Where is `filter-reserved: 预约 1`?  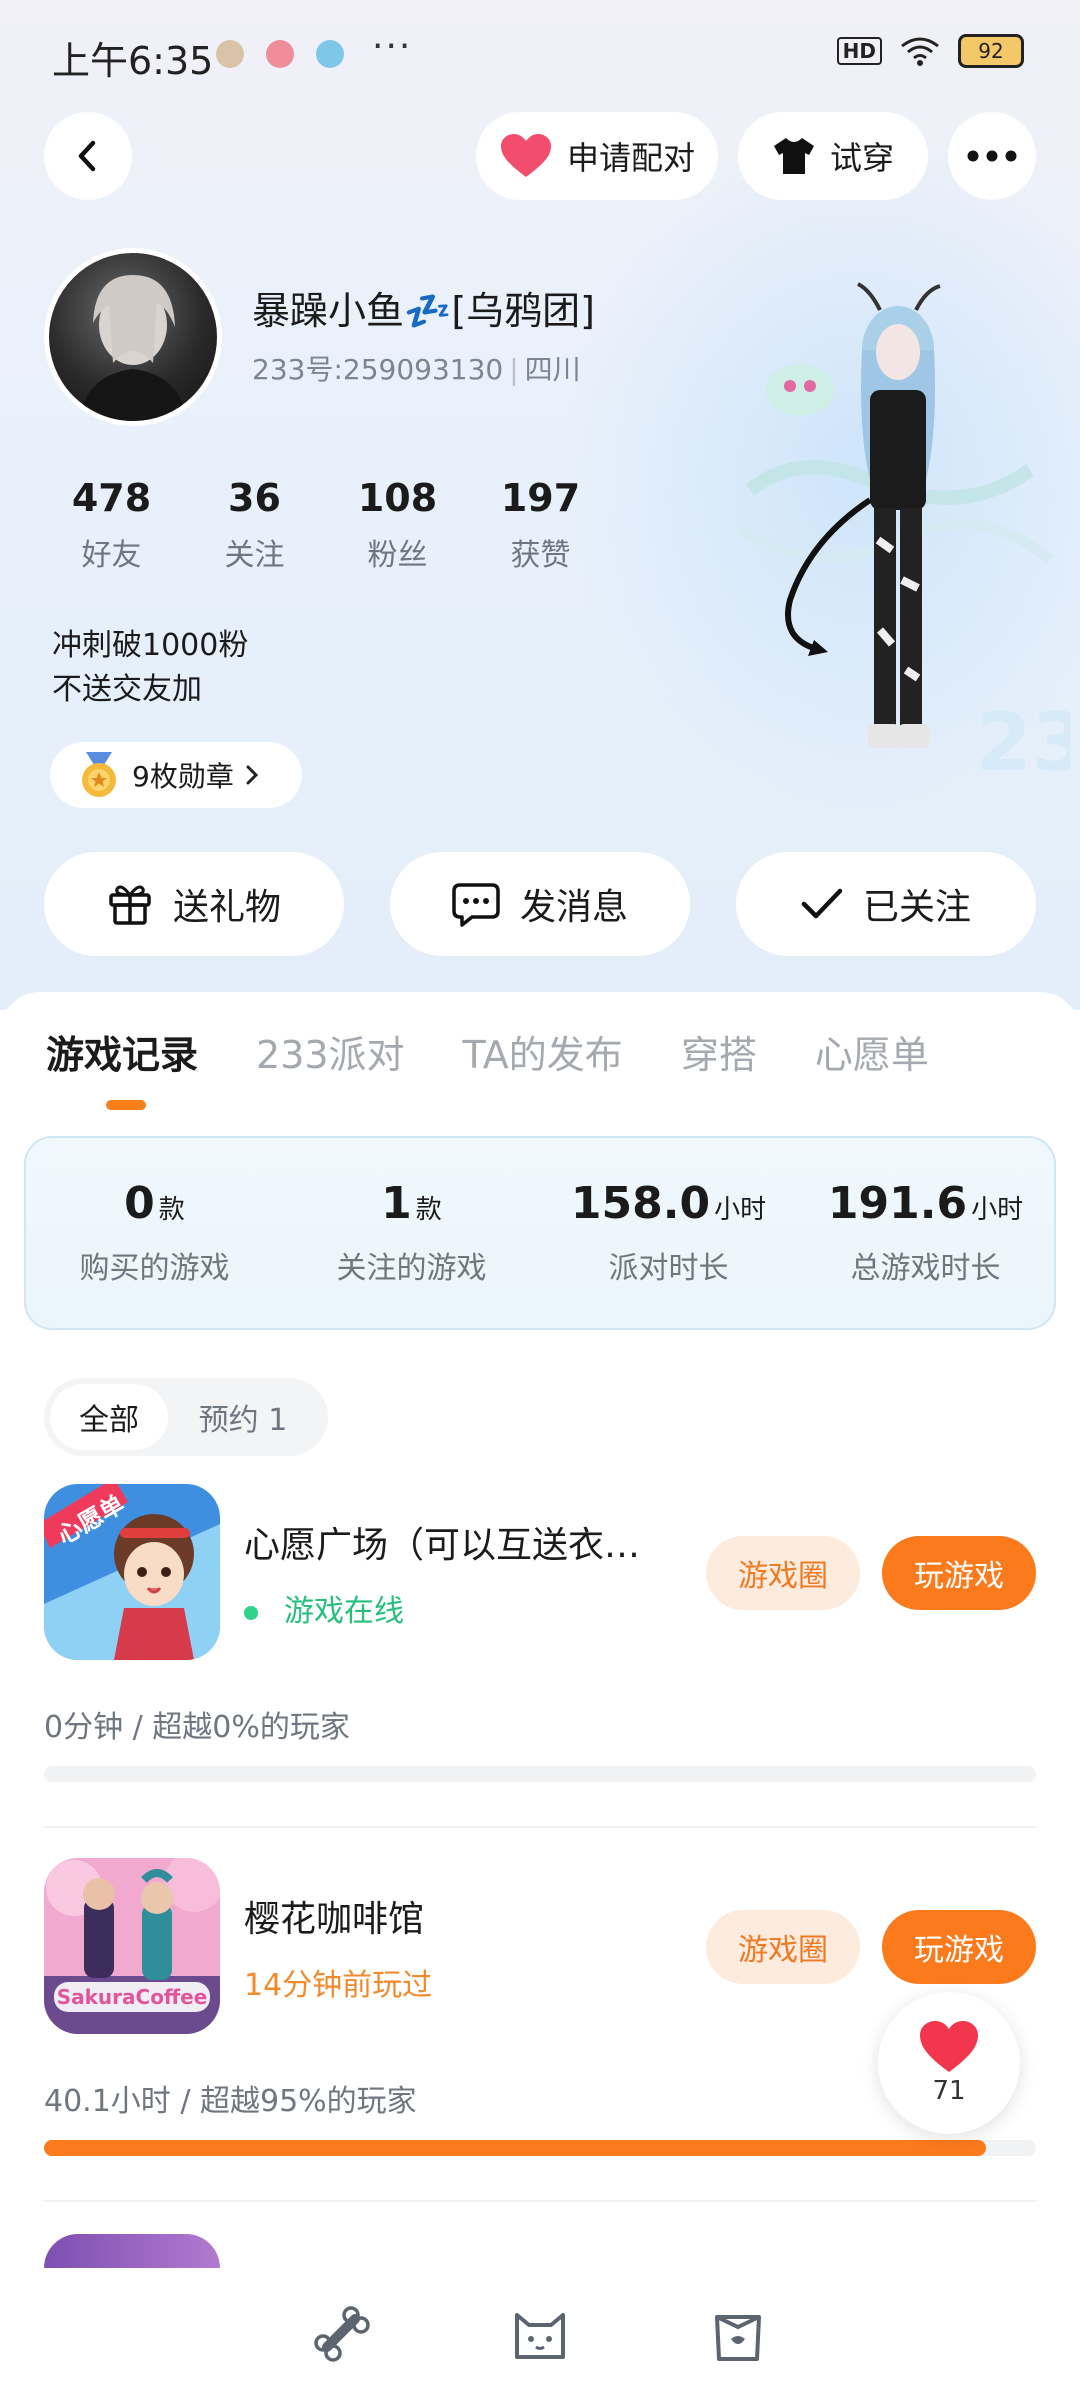 filter-reserved: 预约 1 is located at coordinates (243, 1417).